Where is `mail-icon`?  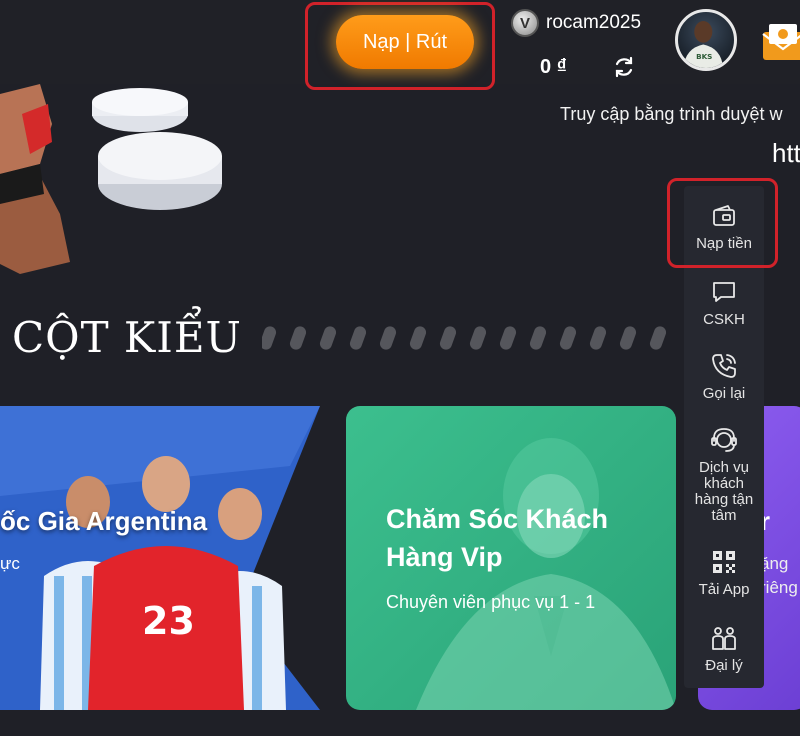
mail-icon is located at coordinates (780, 42).